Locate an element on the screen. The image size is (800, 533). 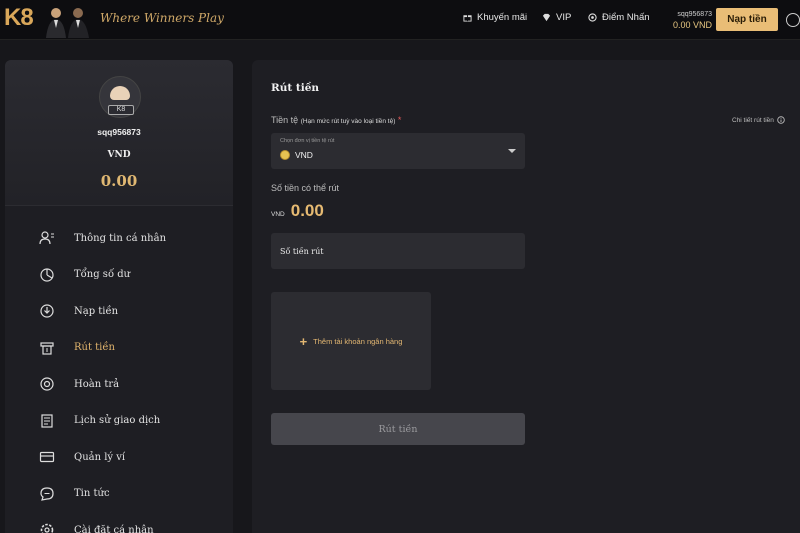
sidebar-item-rebate: Hoàn trả is located at coordinates (119, 384).